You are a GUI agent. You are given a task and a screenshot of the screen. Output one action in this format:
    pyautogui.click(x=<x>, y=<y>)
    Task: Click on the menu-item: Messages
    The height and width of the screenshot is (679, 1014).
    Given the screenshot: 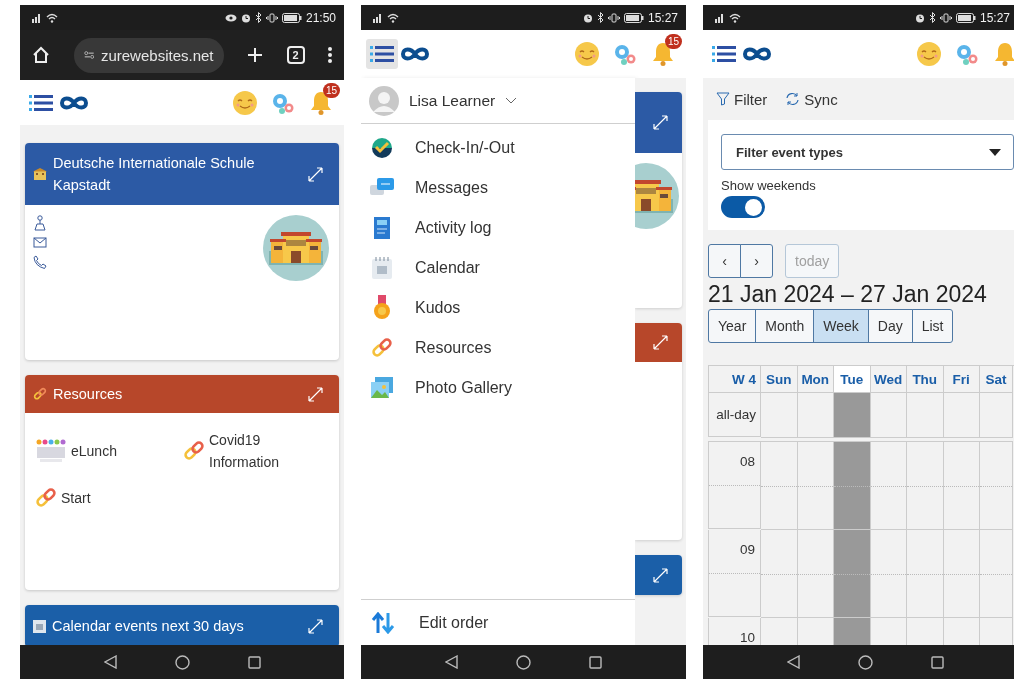 What is the action you would take?
    pyautogui.click(x=498, y=188)
    